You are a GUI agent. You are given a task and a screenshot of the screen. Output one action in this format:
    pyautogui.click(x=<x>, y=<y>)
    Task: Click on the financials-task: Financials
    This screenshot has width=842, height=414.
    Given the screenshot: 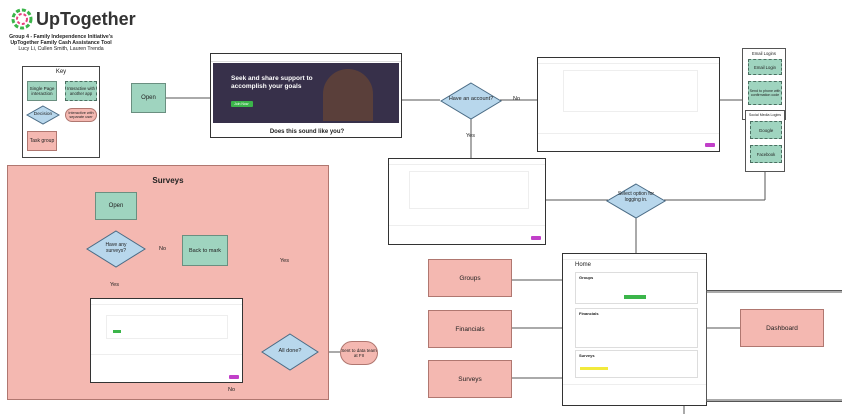 What is the action you would take?
    pyautogui.click(x=470, y=329)
    